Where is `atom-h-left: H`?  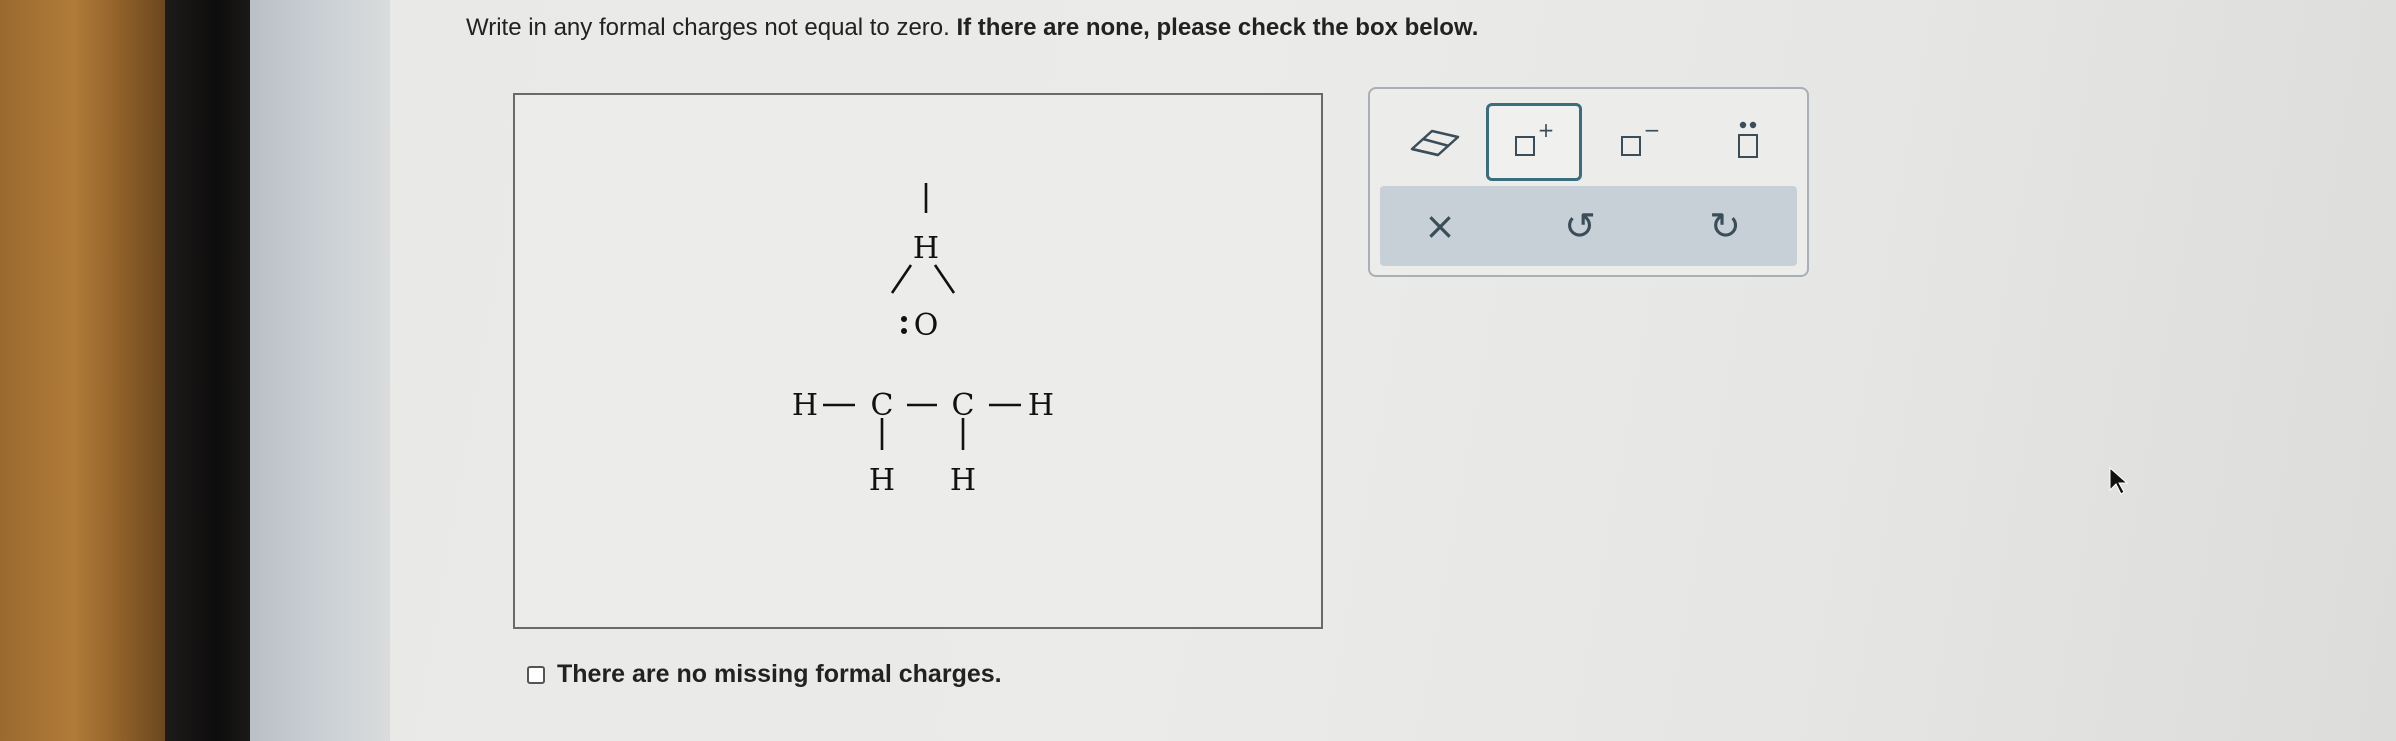 atom-h-left: H is located at coordinates (805, 405).